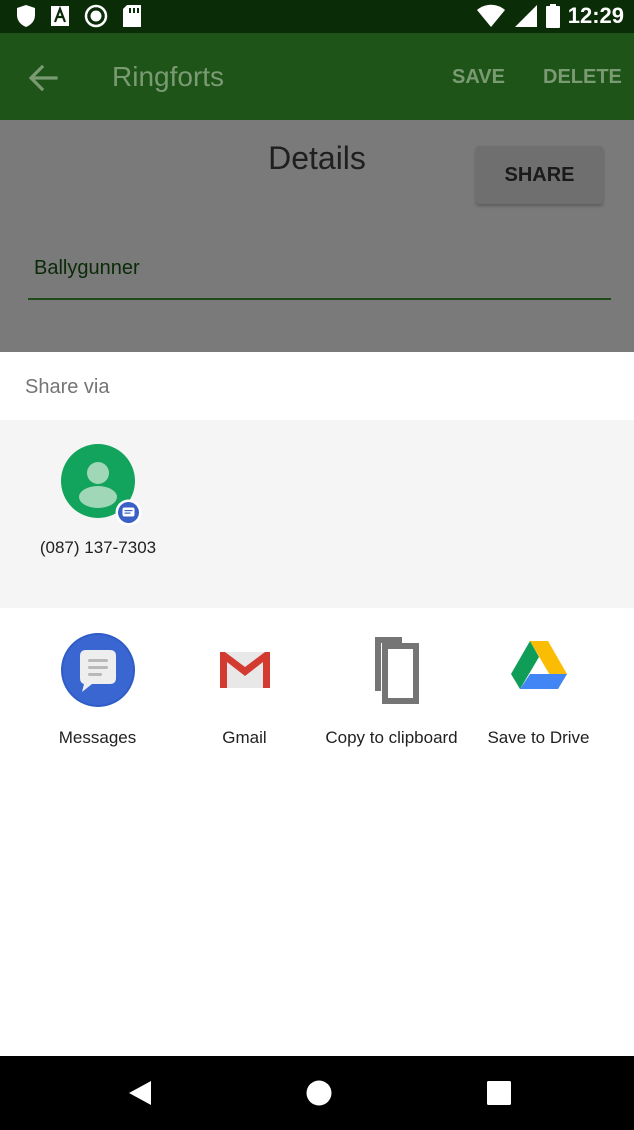  I want to click on share-app-gmail: Gmail, so click(244, 697).